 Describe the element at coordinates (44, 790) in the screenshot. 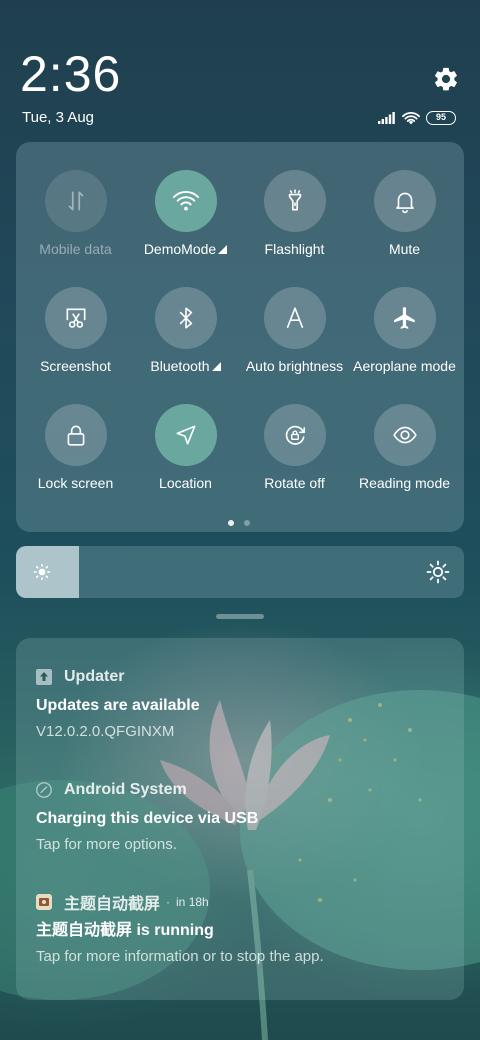

I see `android-system-icon` at that location.